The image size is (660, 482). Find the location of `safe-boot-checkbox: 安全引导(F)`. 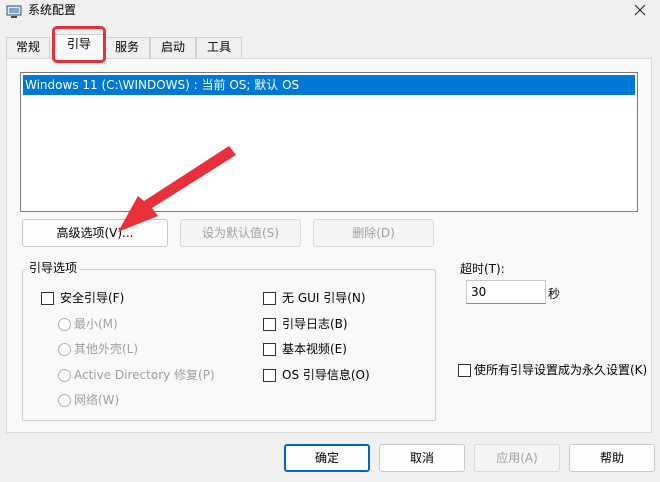

safe-boot-checkbox: 安全引导(F) is located at coordinates (82, 298).